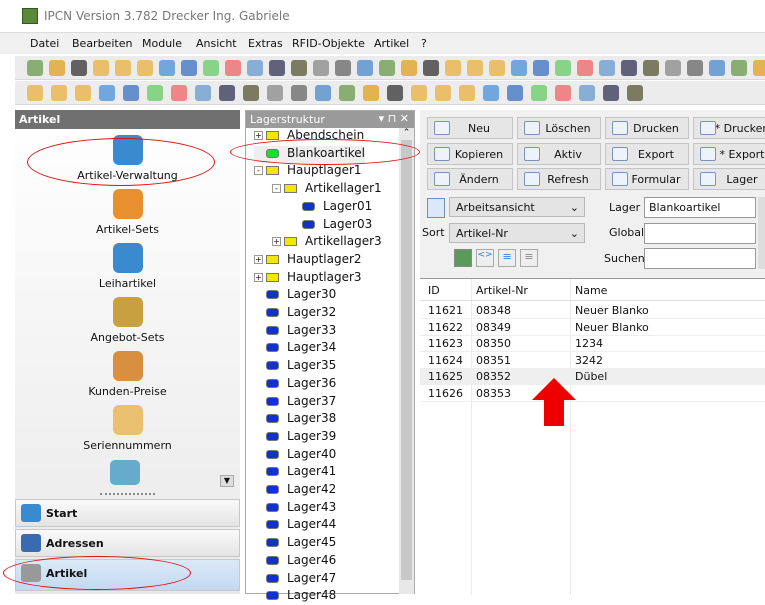 The width and height of the screenshot is (765, 605). Describe the element at coordinates (308, 171) in the screenshot. I see `tree-node: - Hauptlager1` at that location.